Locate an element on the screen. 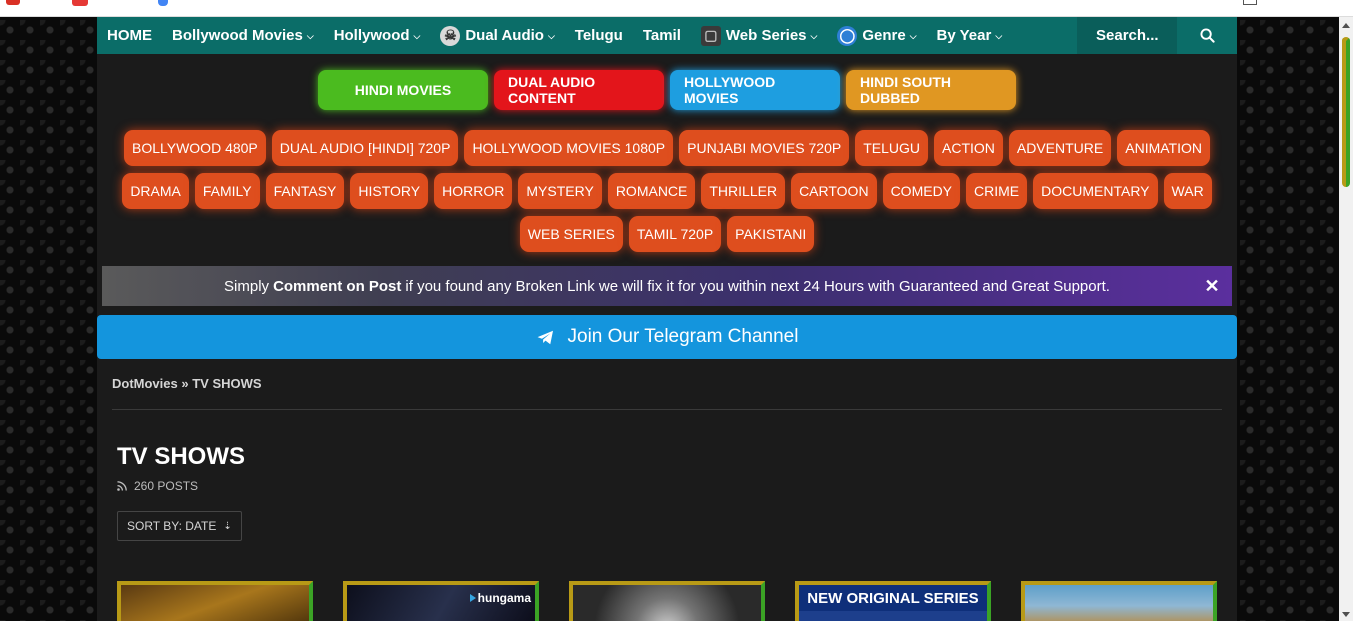 The width and height of the screenshot is (1353, 621). tag-animation: ANIMATION is located at coordinates (1163, 148).